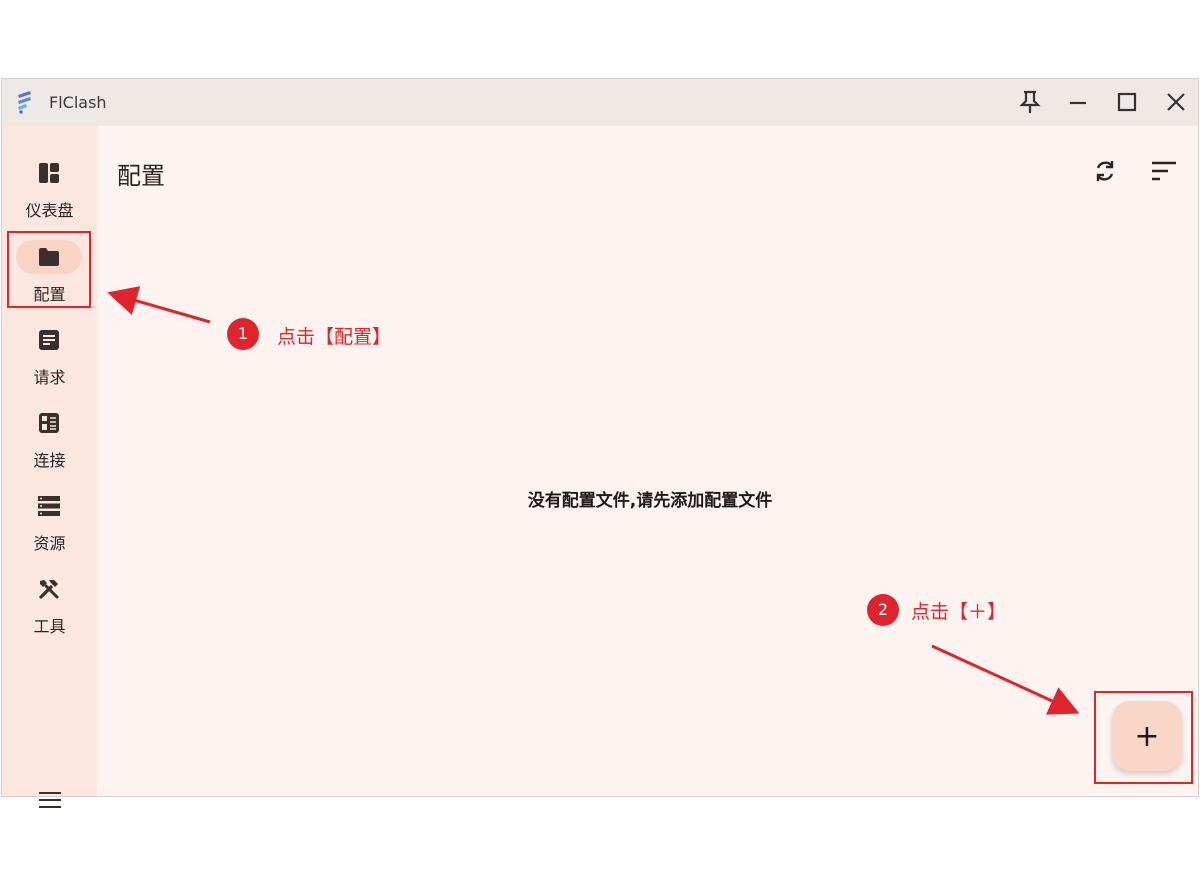 This screenshot has width=1200, height=877. I want to click on arrow-to-add, so click(1005, 679).